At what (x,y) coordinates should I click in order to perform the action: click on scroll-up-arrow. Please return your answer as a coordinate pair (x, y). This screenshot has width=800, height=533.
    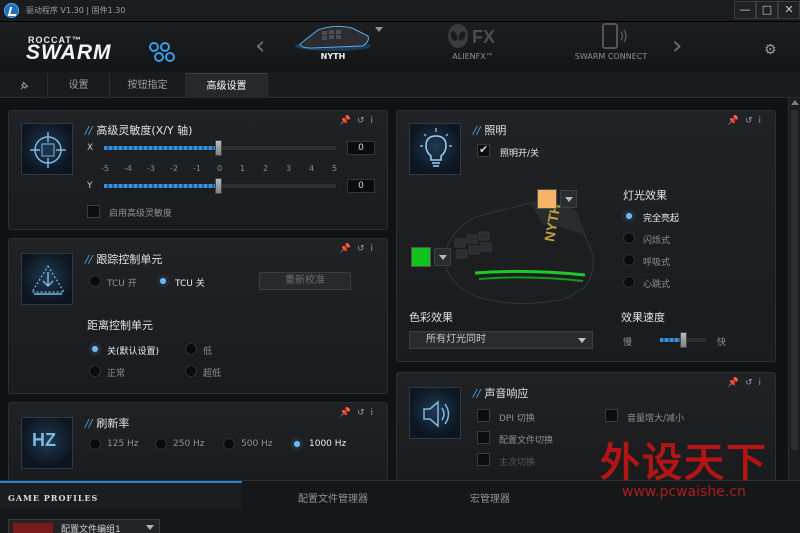
    Looking at the image, I should click on (795, 102).